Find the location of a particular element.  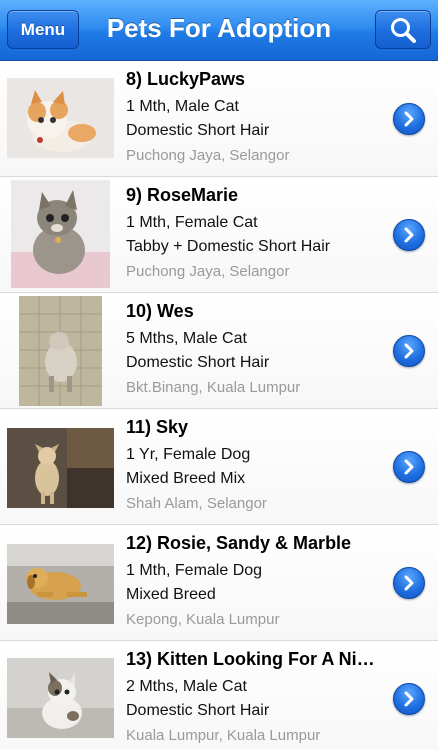

pet-breed: Tabby + Domestic Short Hair is located at coordinates (228, 246).